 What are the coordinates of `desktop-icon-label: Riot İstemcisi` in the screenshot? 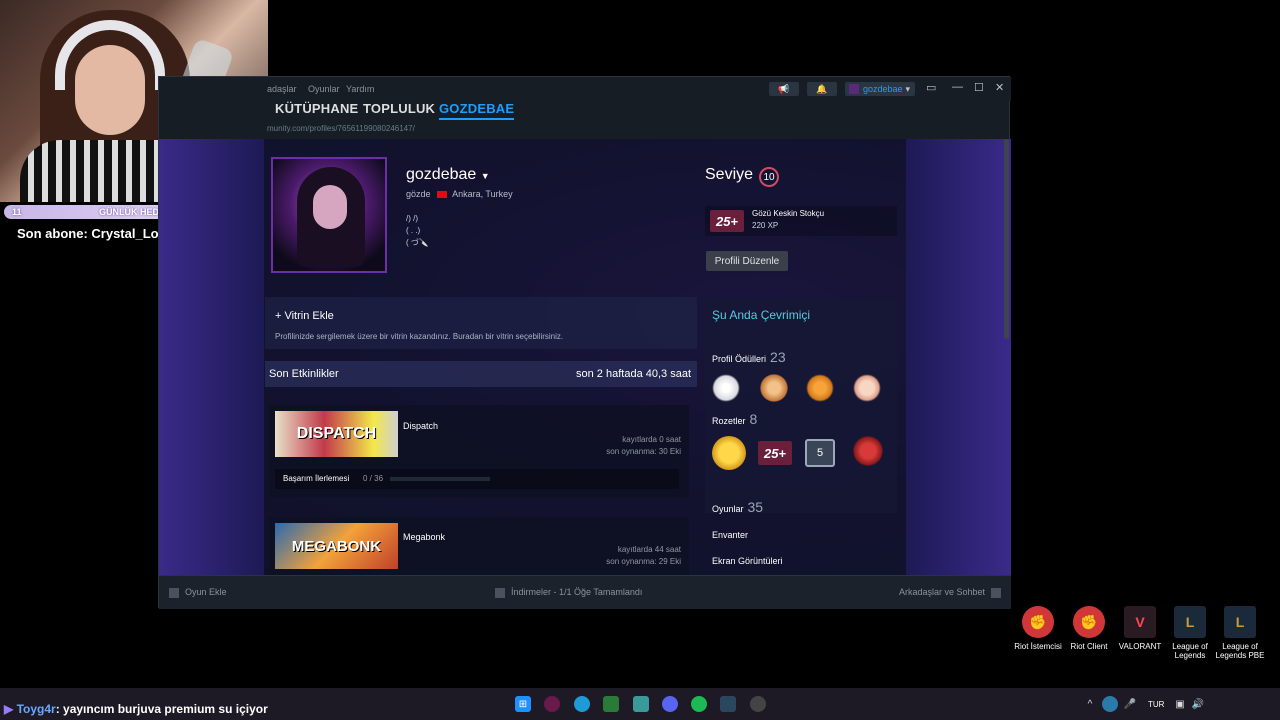 It's located at (1038, 646).